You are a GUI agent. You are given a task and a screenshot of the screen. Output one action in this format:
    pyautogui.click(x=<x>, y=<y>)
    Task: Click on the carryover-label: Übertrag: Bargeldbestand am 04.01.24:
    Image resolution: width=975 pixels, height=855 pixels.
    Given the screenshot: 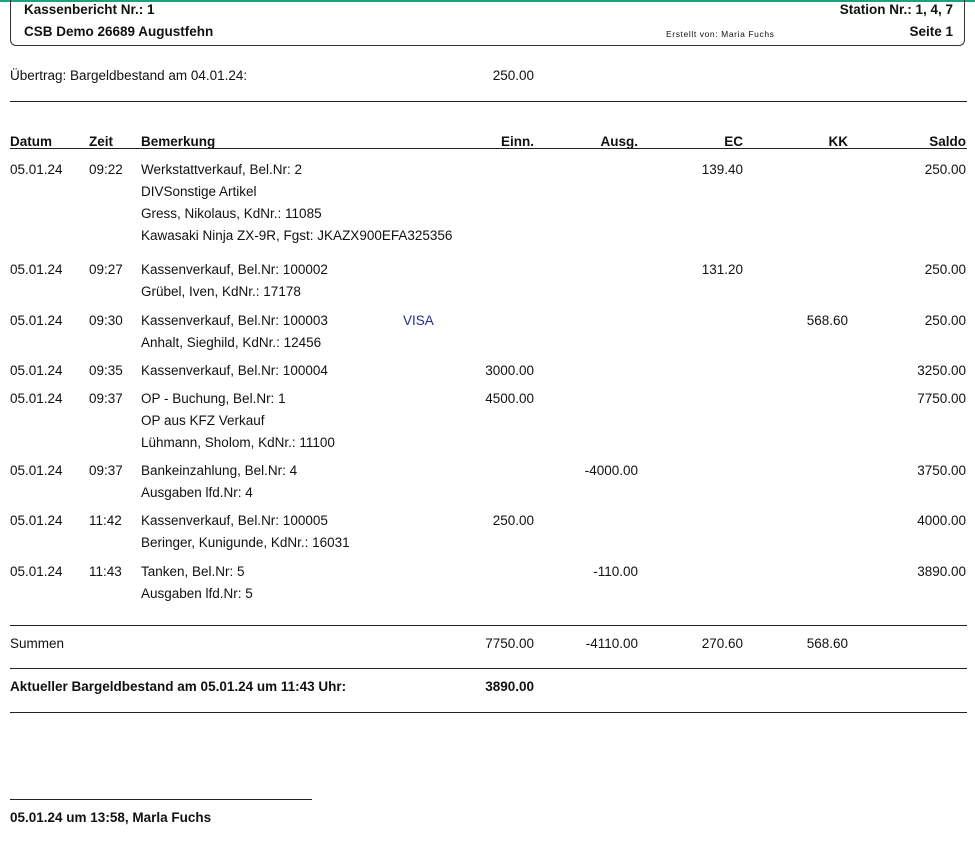 What is the action you would take?
    pyautogui.click(x=129, y=75)
    